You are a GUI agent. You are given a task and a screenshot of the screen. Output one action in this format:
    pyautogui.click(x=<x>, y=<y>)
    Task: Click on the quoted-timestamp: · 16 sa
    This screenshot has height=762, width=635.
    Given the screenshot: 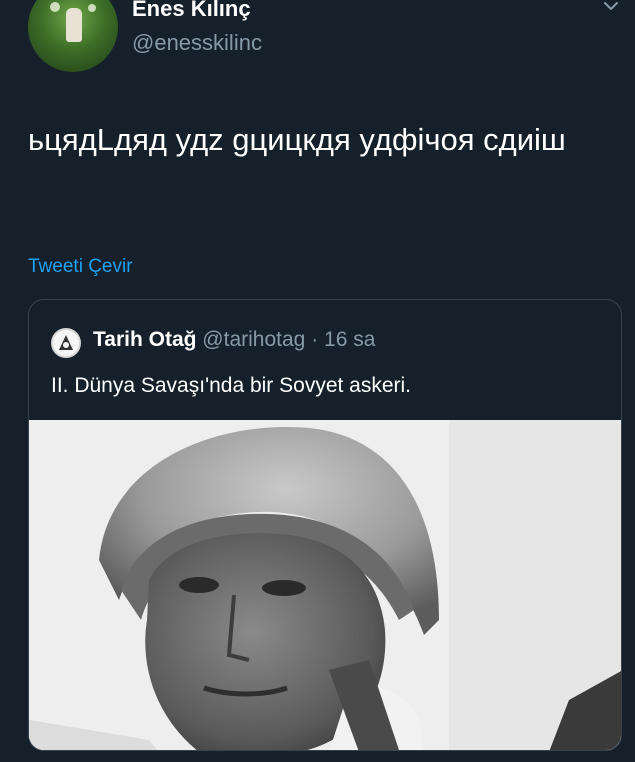 What is the action you would take?
    pyautogui.click(x=343, y=339)
    